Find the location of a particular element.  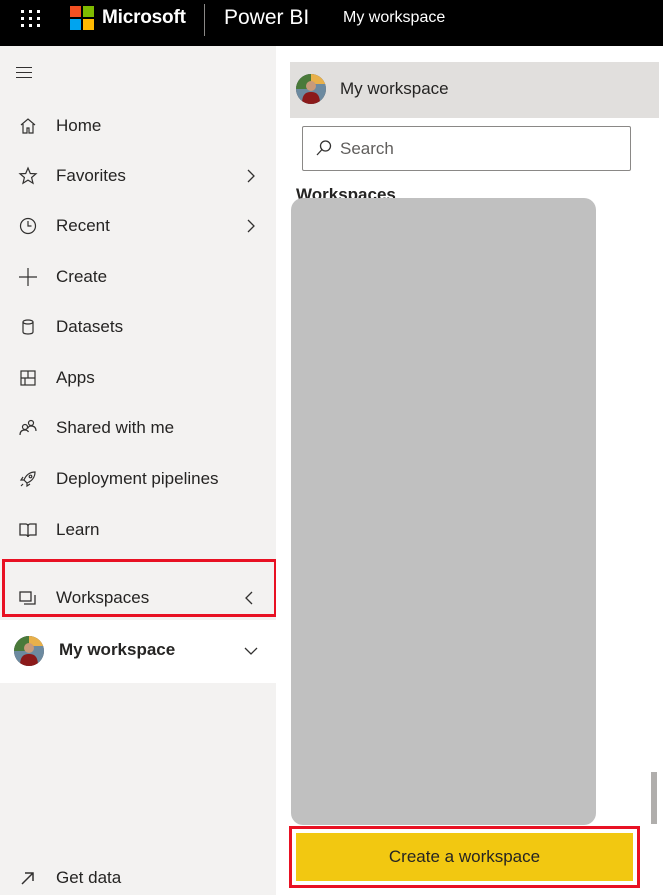

hamburger-menu-icon is located at coordinates (27, 74).